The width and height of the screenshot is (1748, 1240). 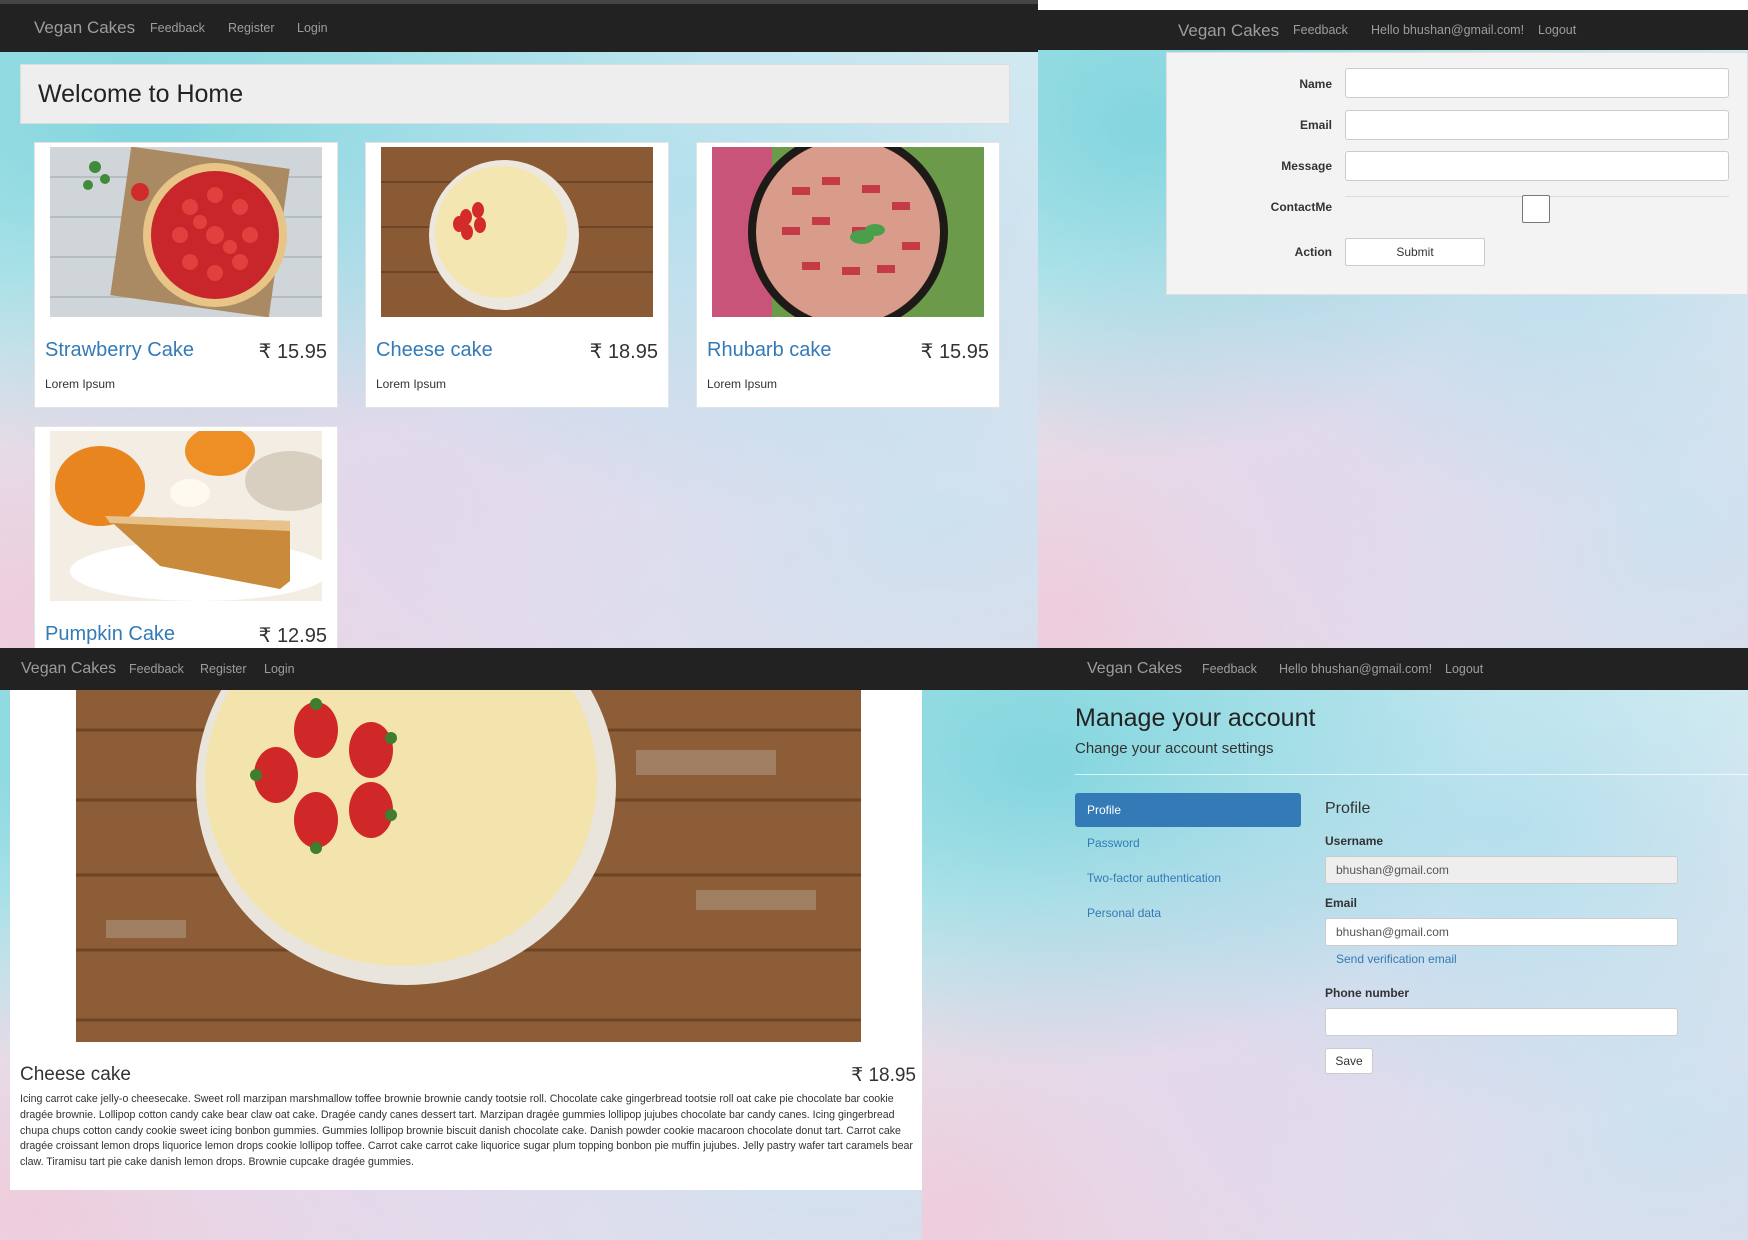 What do you see at coordinates (1537, 125) in the screenshot?
I see `email-input` at bounding box center [1537, 125].